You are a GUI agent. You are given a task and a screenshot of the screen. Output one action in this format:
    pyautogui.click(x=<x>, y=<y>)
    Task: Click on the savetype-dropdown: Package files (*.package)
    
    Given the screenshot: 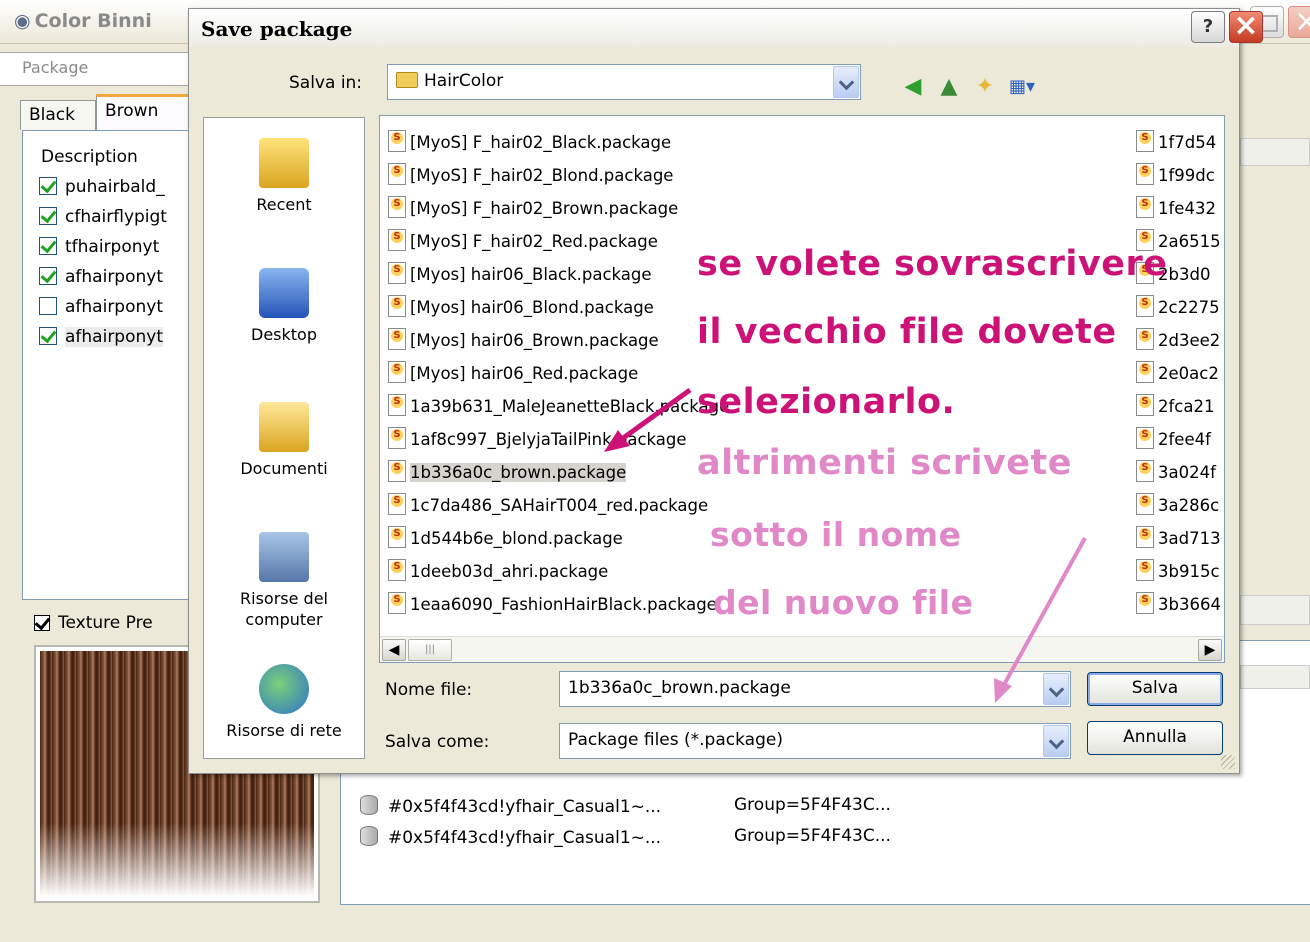 What is the action you would take?
    pyautogui.click(x=815, y=741)
    